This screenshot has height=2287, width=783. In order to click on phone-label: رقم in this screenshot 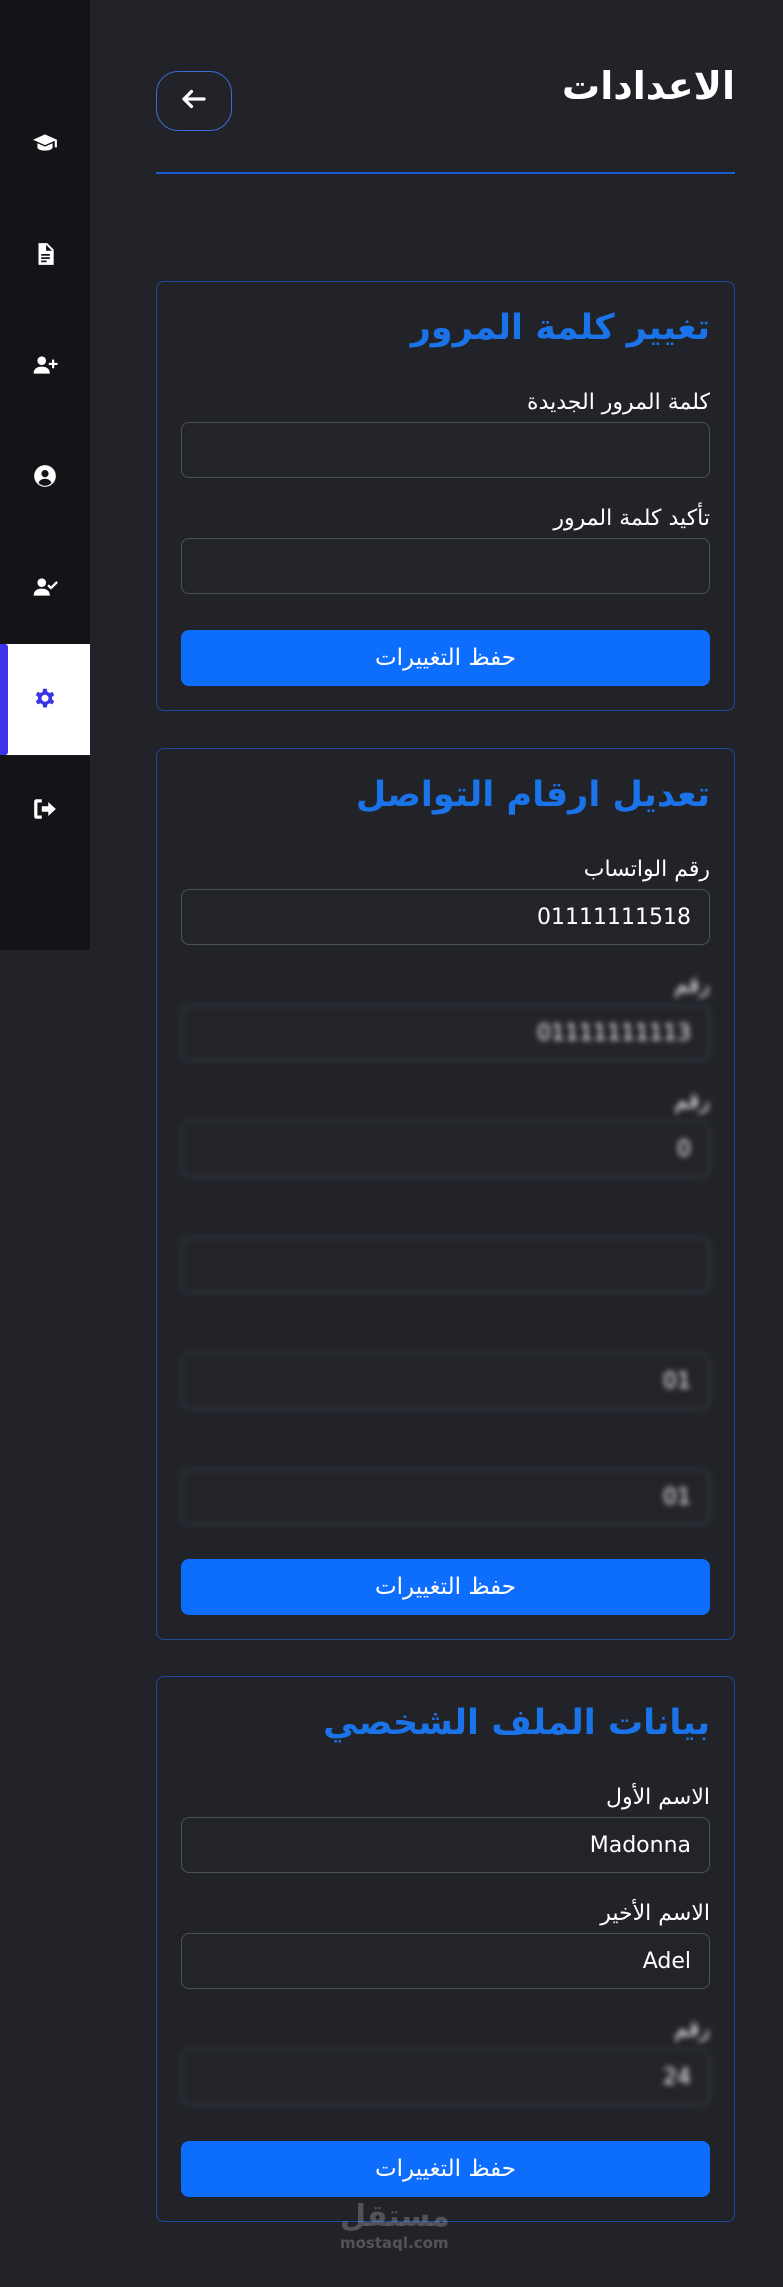, I will do `click(692, 2029)`.